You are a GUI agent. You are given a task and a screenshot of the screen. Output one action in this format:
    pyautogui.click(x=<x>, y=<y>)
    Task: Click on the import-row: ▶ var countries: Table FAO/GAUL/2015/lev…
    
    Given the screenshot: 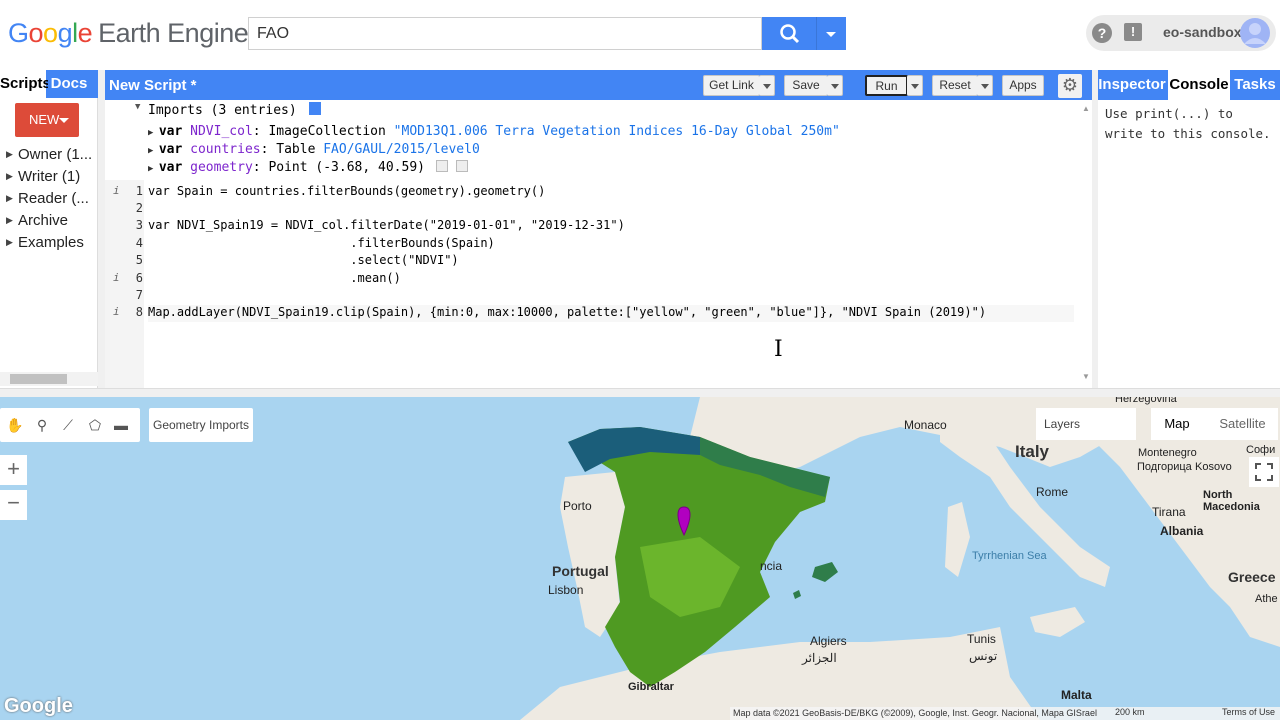 What is the action you would take?
    pyautogui.click(x=314, y=151)
    